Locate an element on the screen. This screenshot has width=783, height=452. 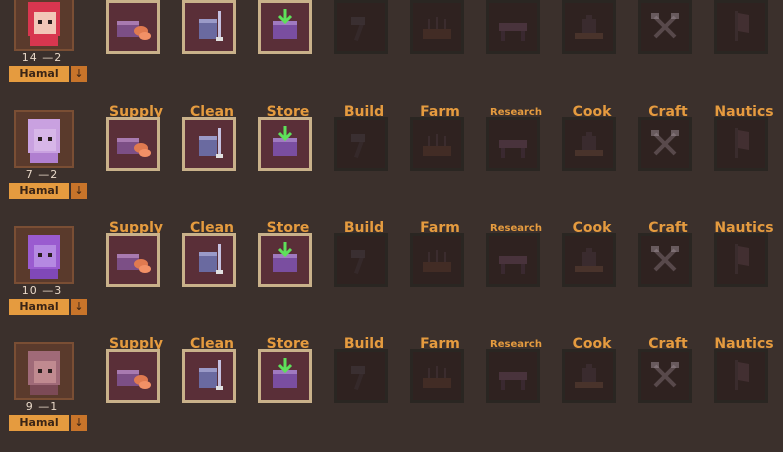
stat-b: 3 is located at coordinates (58, 290).